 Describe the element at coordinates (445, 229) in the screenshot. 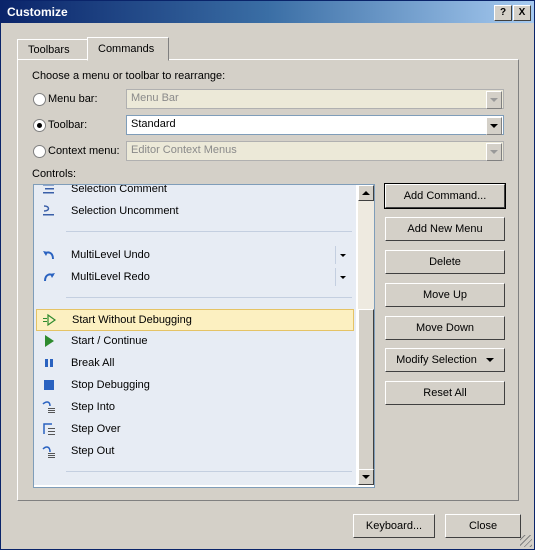

I see `add-new-menu-button: Add New Menu` at that location.